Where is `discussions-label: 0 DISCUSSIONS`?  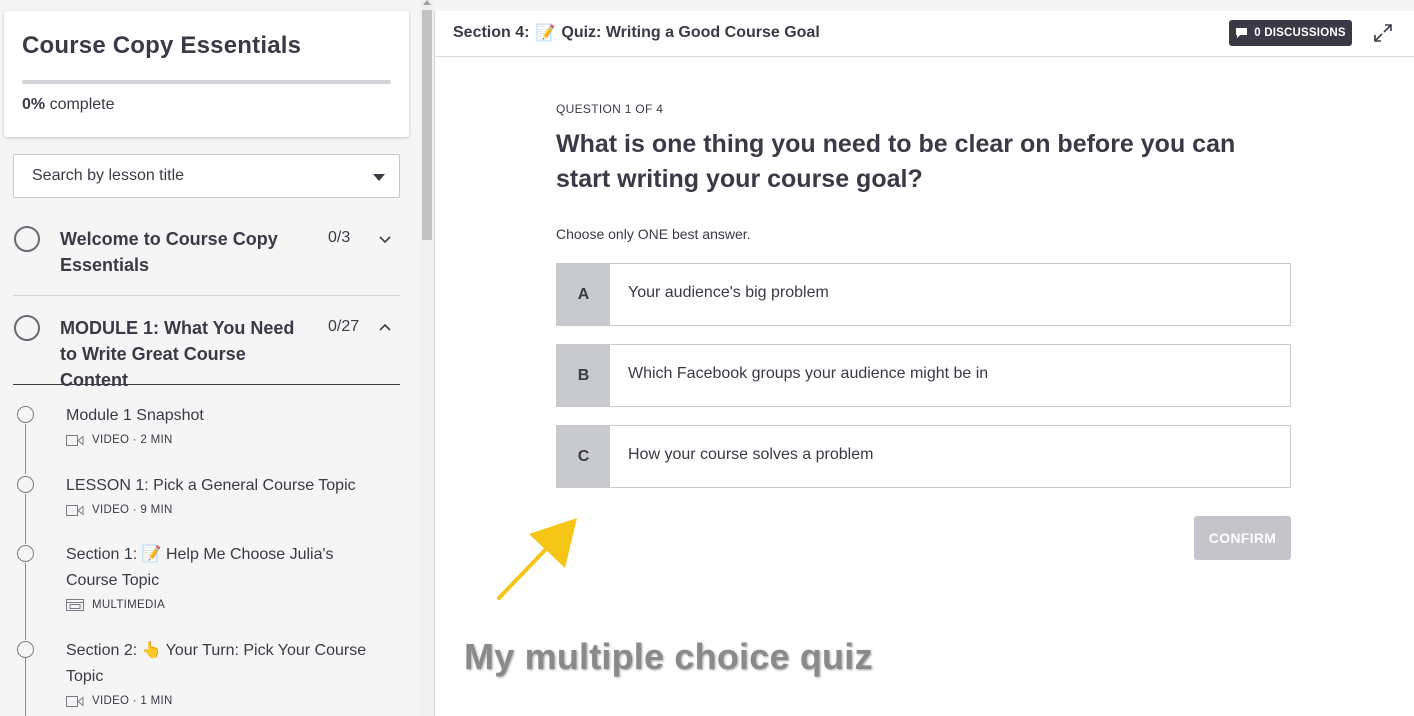 discussions-label: 0 DISCUSSIONS is located at coordinates (1300, 33).